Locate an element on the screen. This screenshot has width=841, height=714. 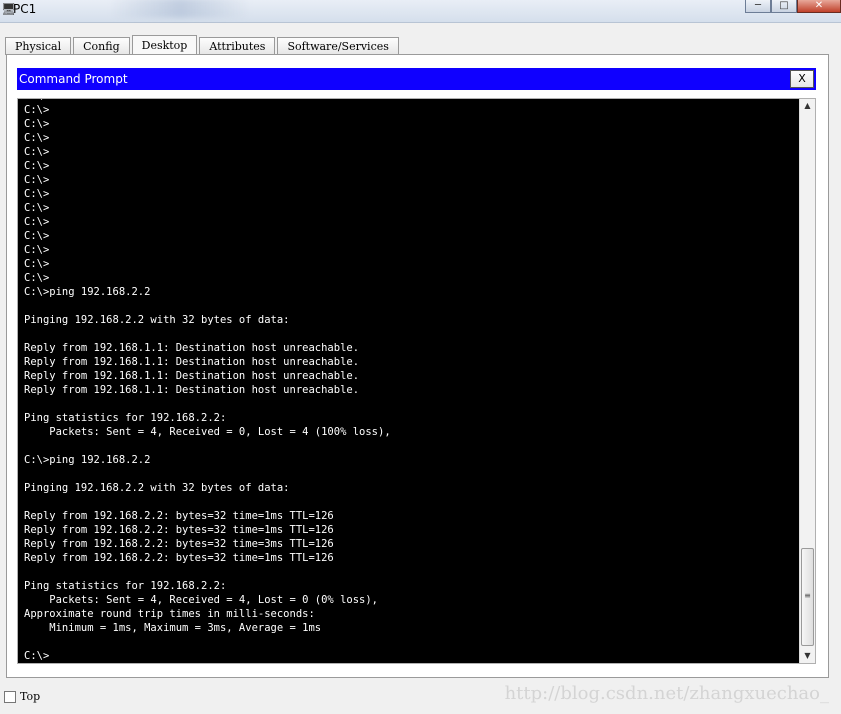
blurred-background-text is located at coordinates (180, 9).